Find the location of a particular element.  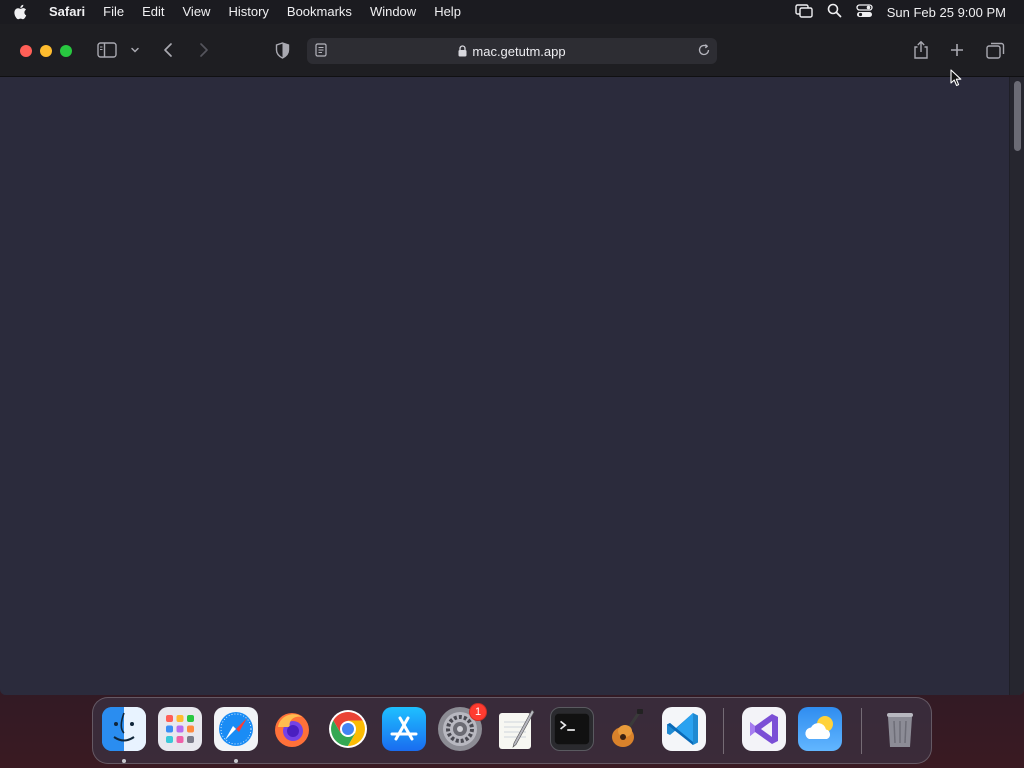

menu-help: Help is located at coordinates (447, 12).